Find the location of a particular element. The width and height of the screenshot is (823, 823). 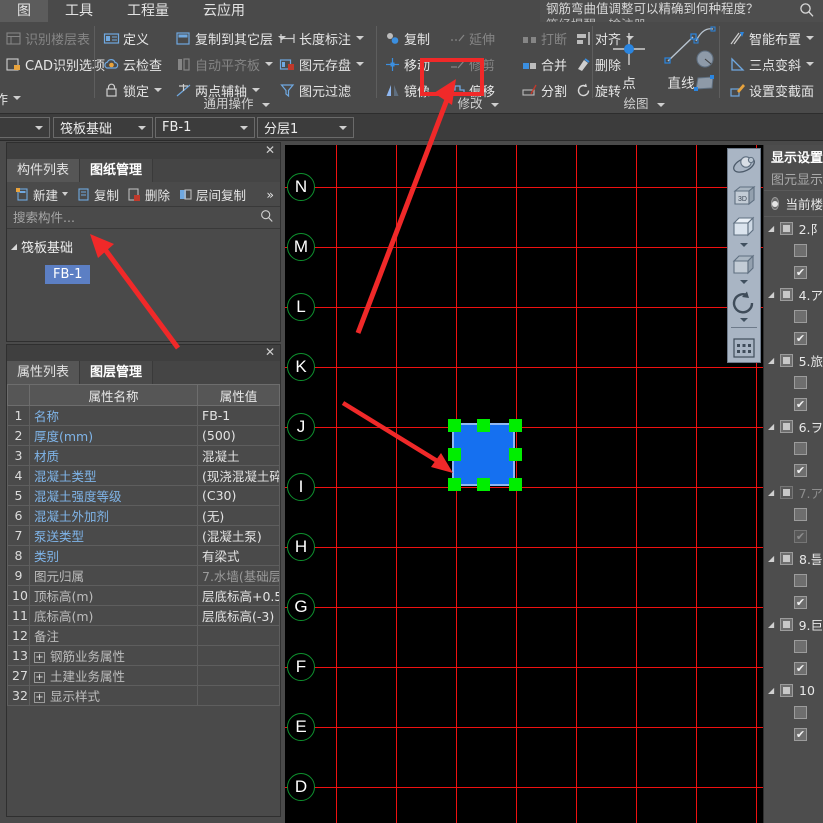

ribbon-btn-break: 打断 is located at coordinates (544, 38).